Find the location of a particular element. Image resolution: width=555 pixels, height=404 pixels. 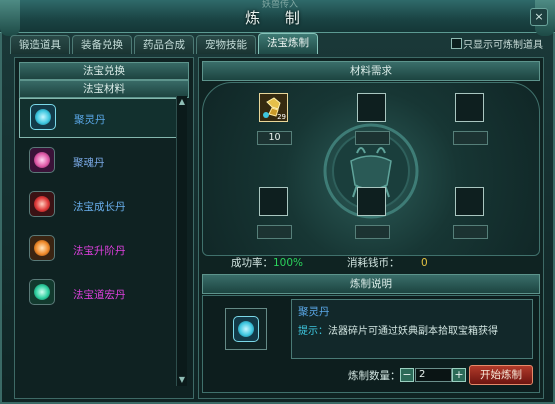

tab-treasure-crafting: 法宝炼制 is located at coordinates (288, 43).